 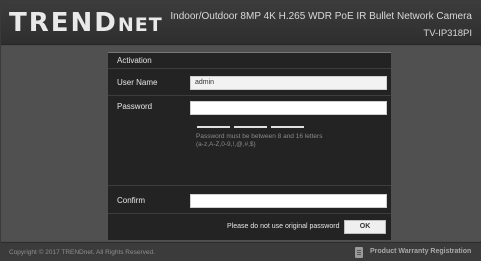 What do you see at coordinates (447, 33) in the screenshot?
I see `model-number: TV-IP318PI` at bounding box center [447, 33].